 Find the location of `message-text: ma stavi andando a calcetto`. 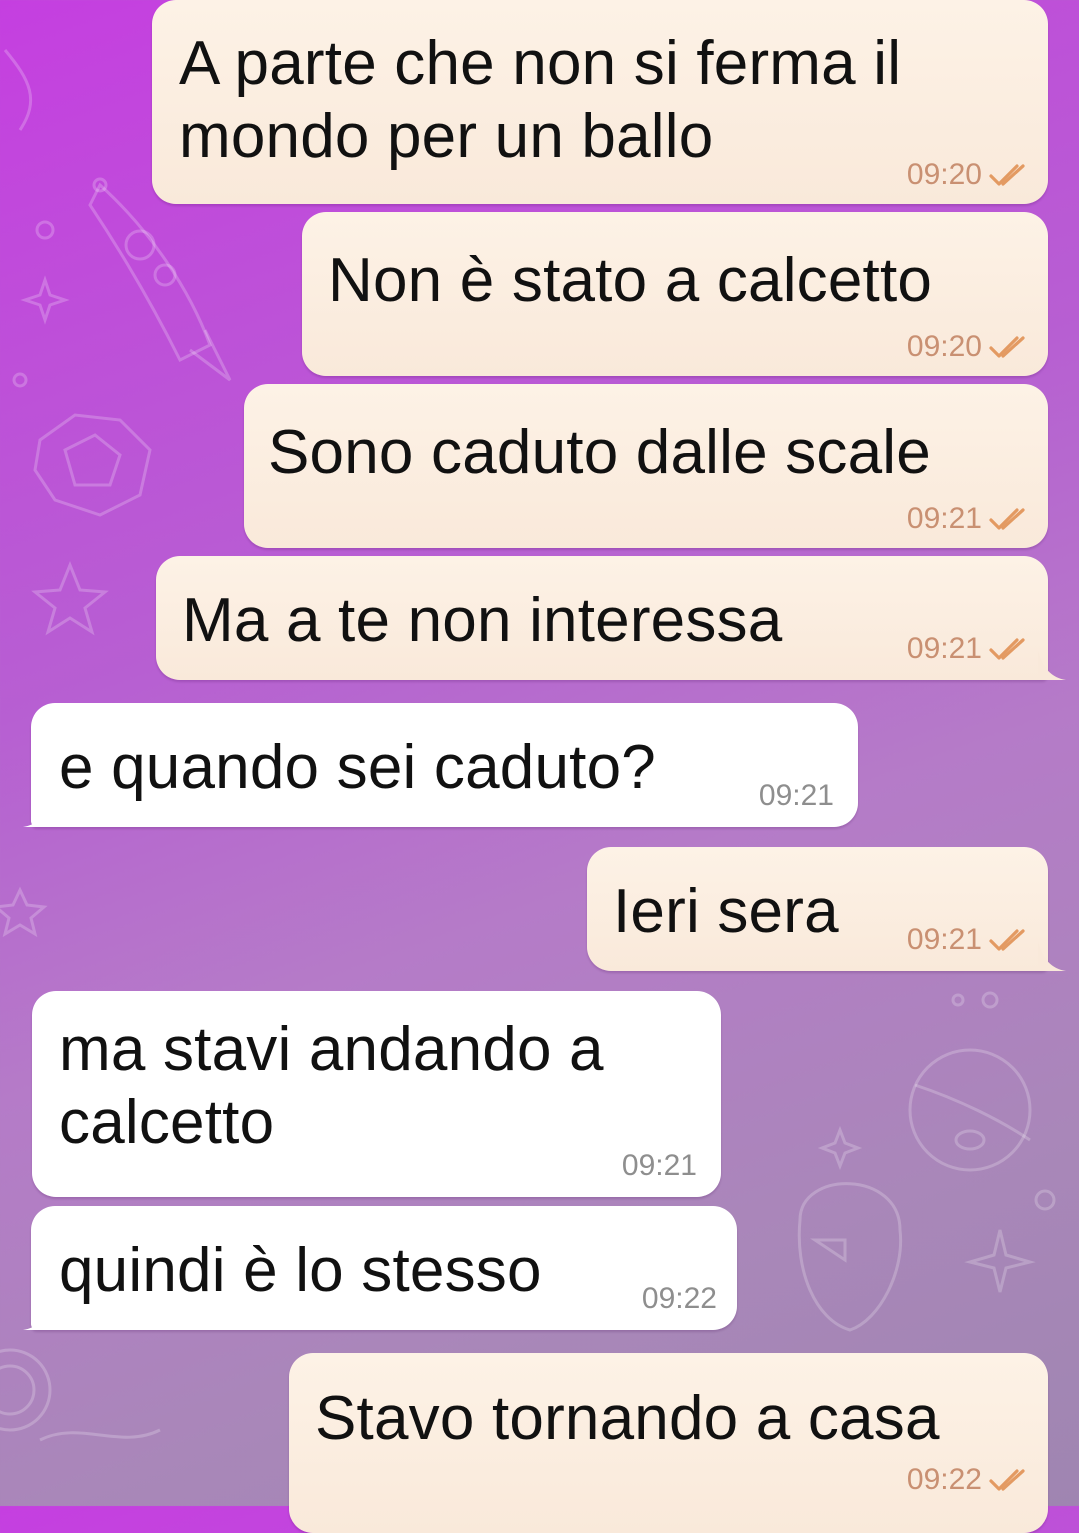

message-text: ma stavi andando a calcetto is located at coordinates (331, 1086).